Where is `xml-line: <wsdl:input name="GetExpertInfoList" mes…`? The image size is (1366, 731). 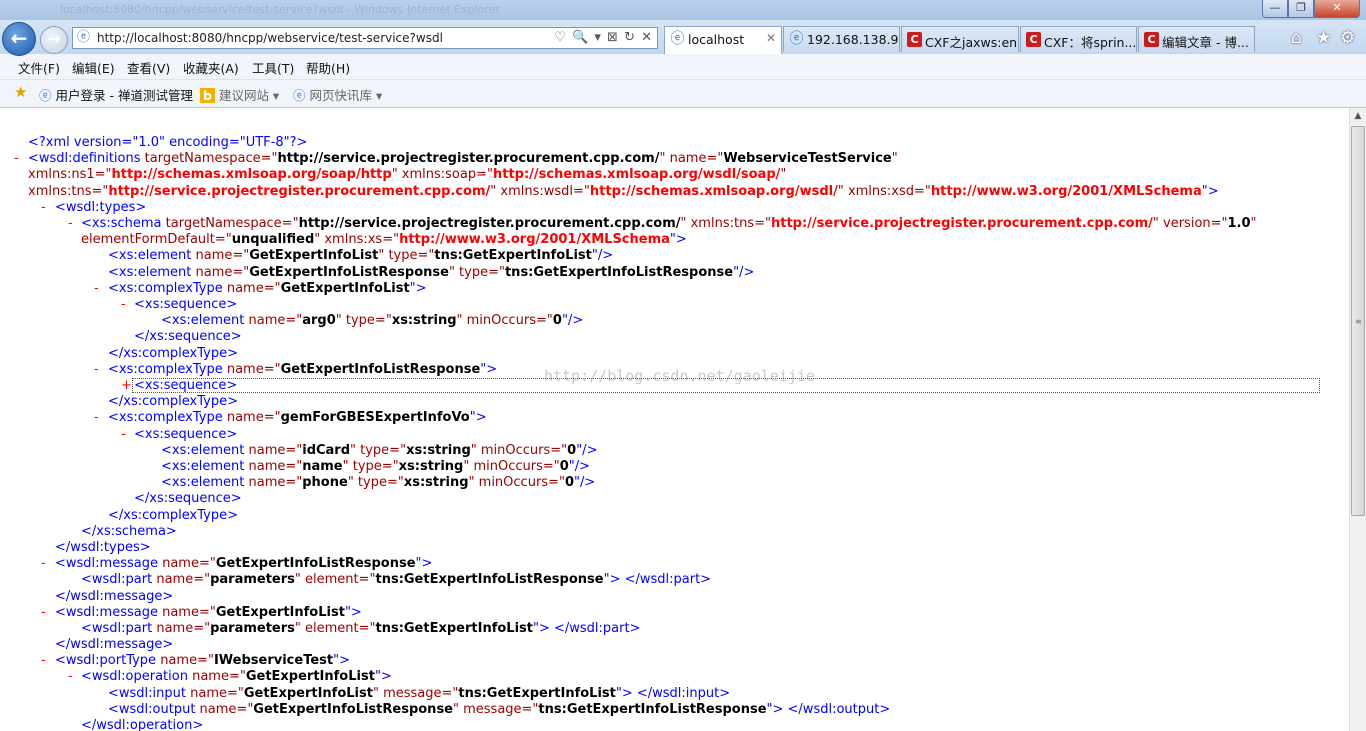
xml-line: <wsdl:input name="GetExpertInfoList" mes… is located at coordinates (419, 693).